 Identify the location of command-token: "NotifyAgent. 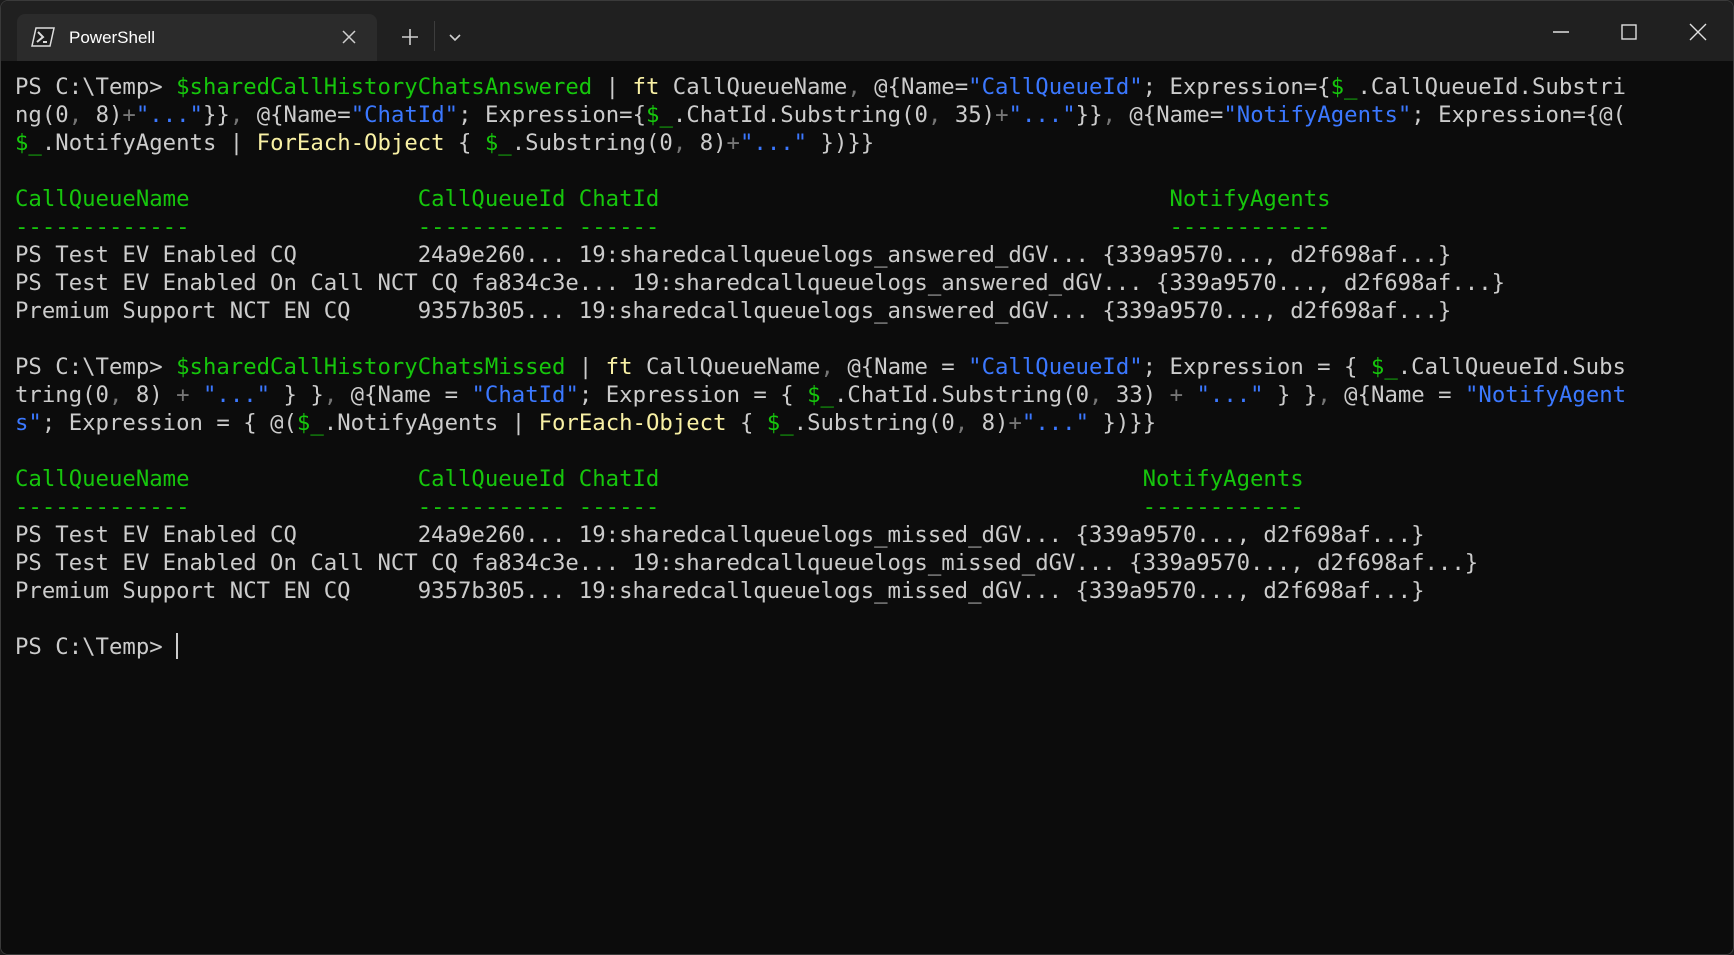
(1546, 395).